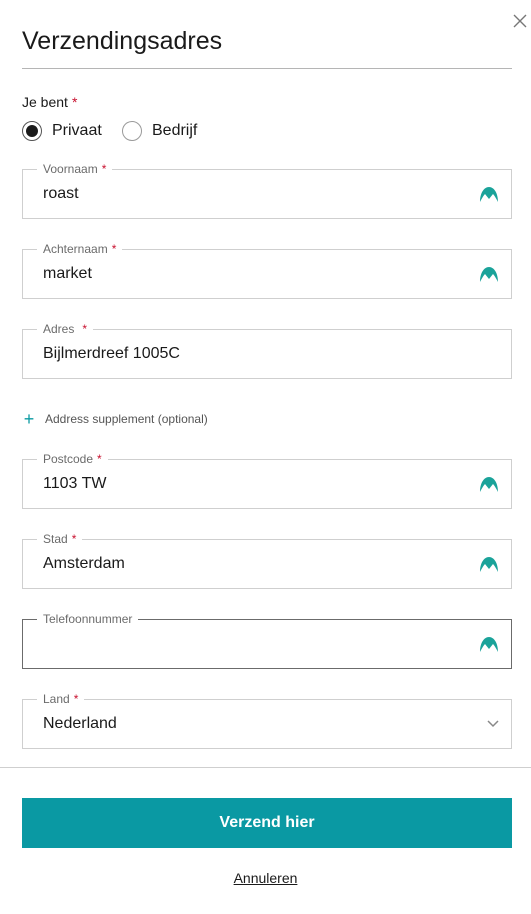 This screenshot has width=531, height=914. I want to click on first-name-value: roast, so click(61, 194).